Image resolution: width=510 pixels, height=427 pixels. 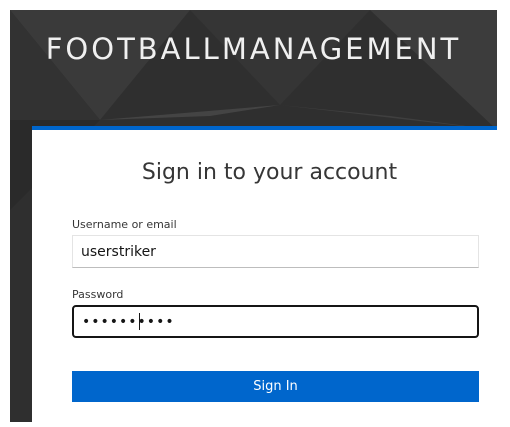 I want to click on brand-title: FOOTBALLMANAGEMENT, so click(x=253, y=49).